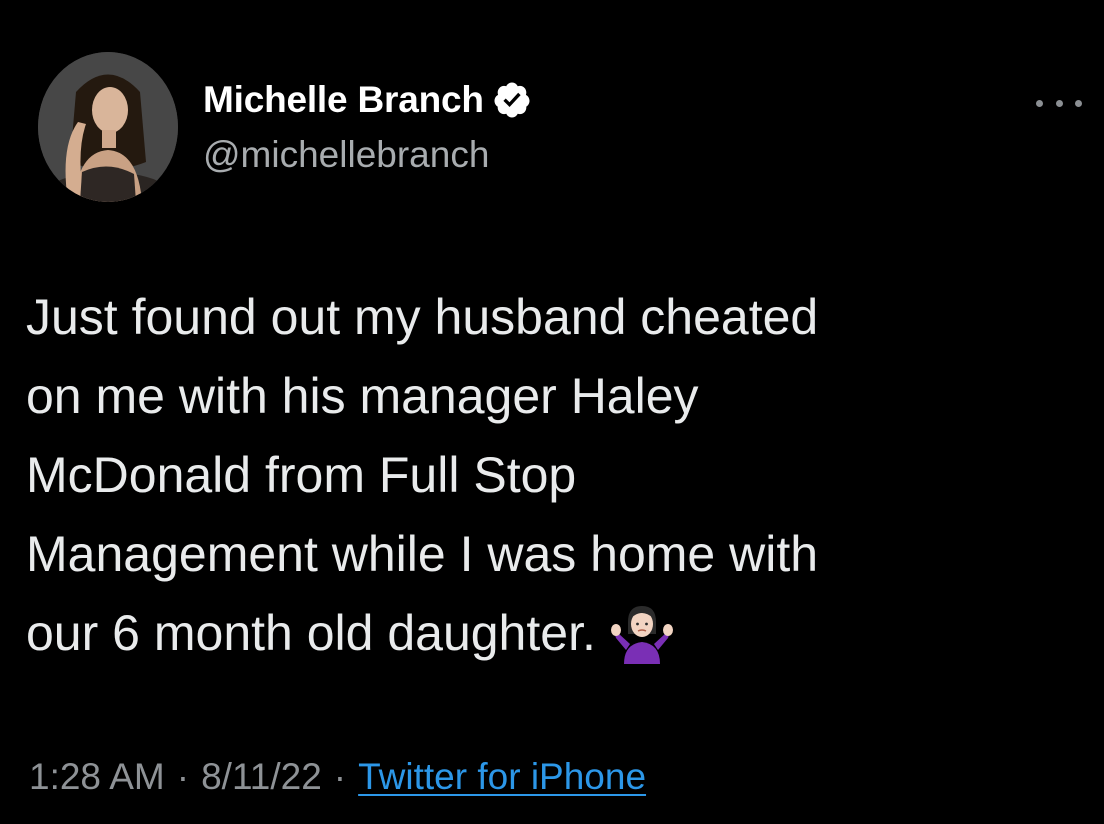 This screenshot has height=824, width=1104. Describe the element at coordinates (512, 100) in the screenshot. I see `verified-badge-icon` at that location.